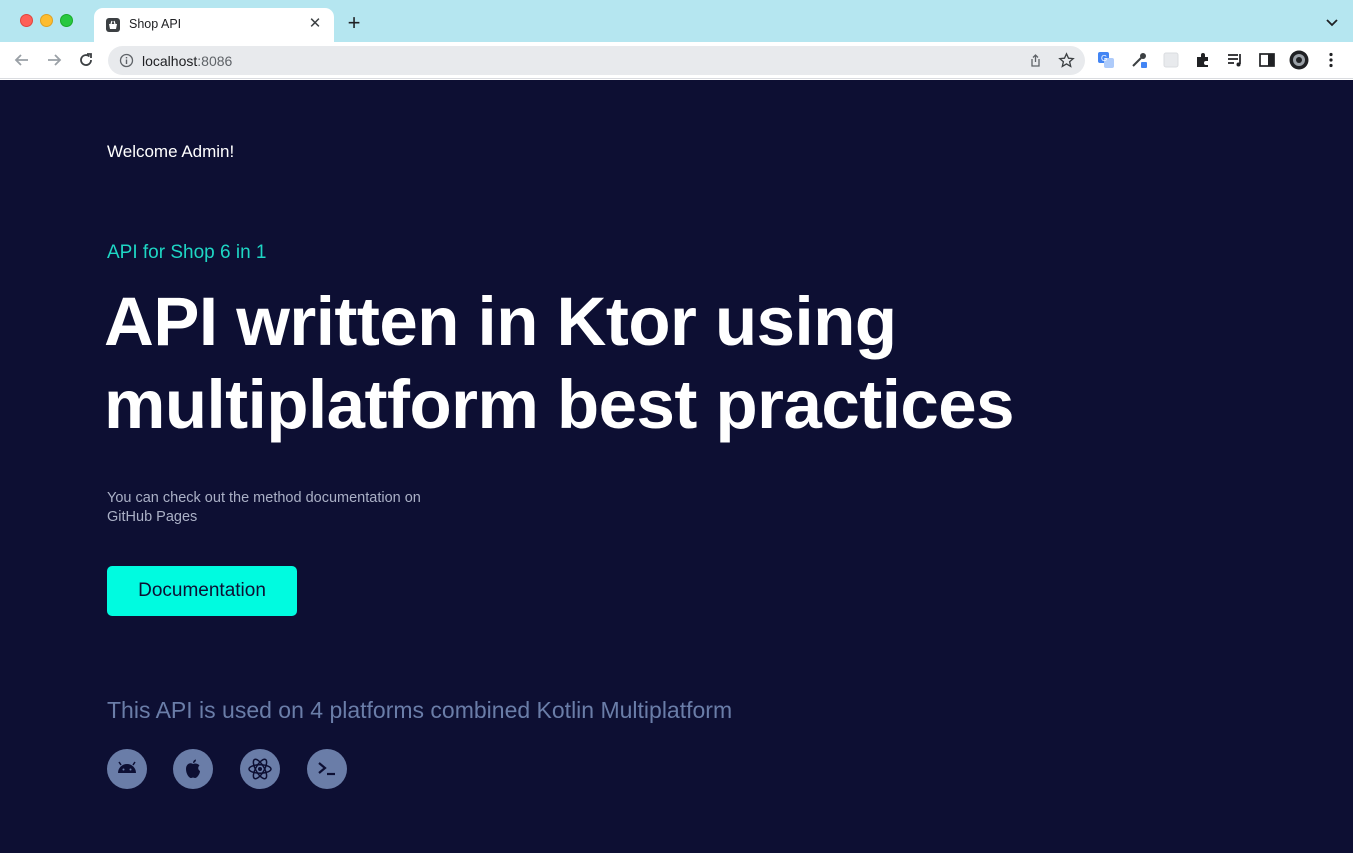 Image resolution: width=1353 pixels, height=853 pixels. What do you see at coordinates (1171, 60) in the screenshot?
I see `grid-extension-icon` at bounding box center [1171, 60].